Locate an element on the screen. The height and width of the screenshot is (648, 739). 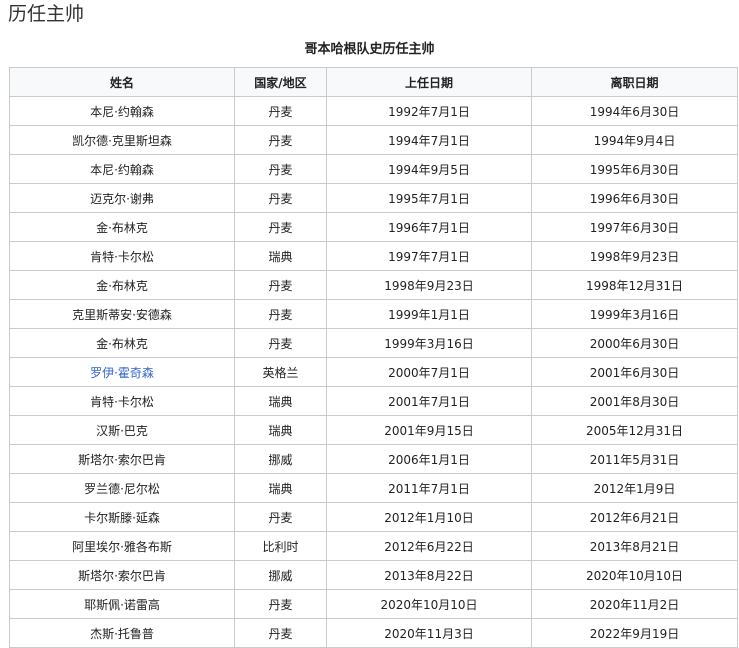
end-date-cell: 1994年6月30日 is located at coordinates (634, 111).